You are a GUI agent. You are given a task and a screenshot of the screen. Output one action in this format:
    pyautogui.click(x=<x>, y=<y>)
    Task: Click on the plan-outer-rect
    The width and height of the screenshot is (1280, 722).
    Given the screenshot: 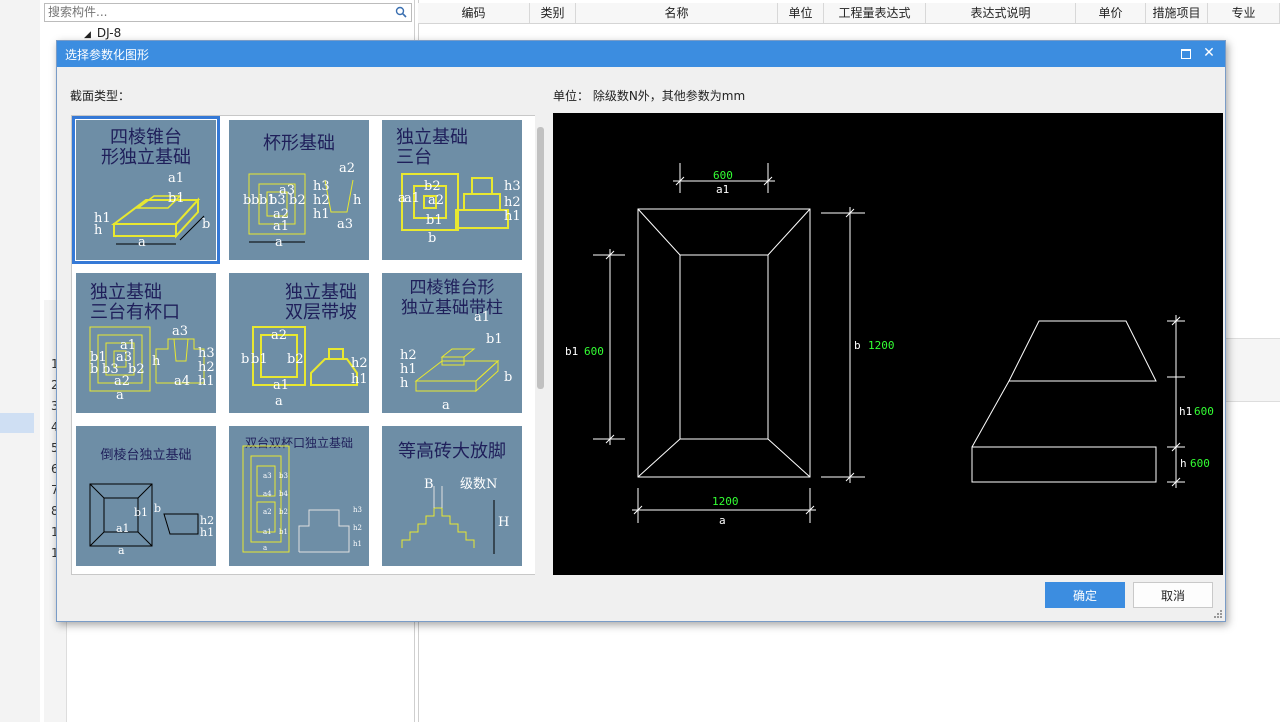 What is the action you would take?
    pyautogui.click(x=724, y=343)
    